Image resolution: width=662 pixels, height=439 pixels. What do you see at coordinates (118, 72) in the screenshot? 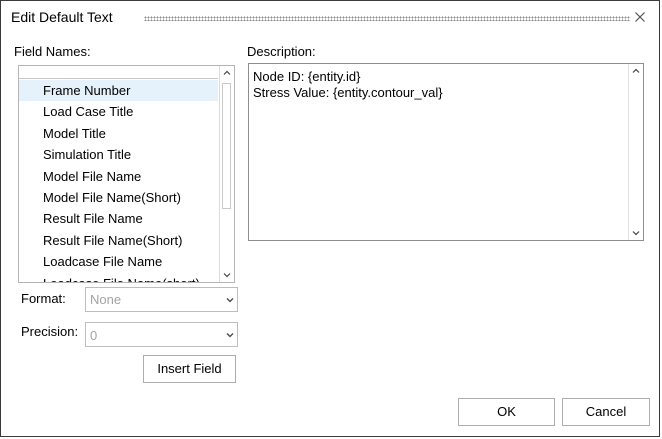
I see `list-header` at bounding box center [118, 72].